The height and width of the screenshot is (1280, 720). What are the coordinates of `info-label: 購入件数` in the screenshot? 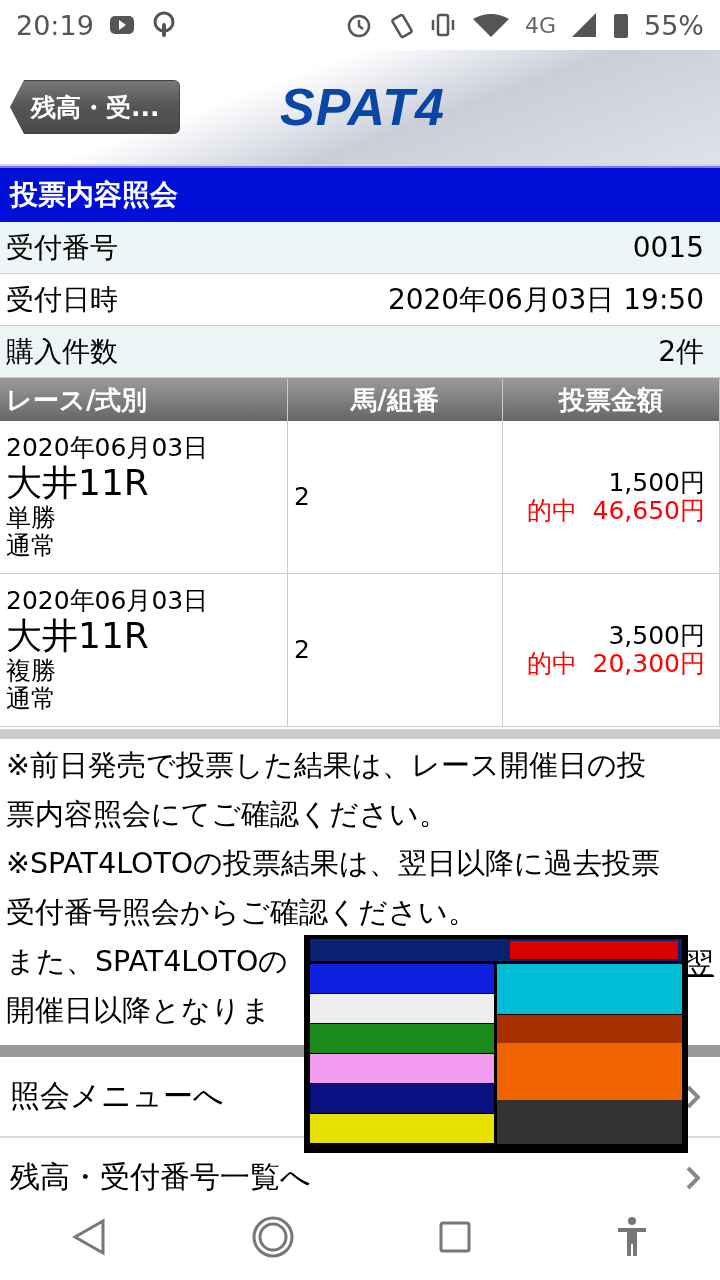 It's located at (62, 351).